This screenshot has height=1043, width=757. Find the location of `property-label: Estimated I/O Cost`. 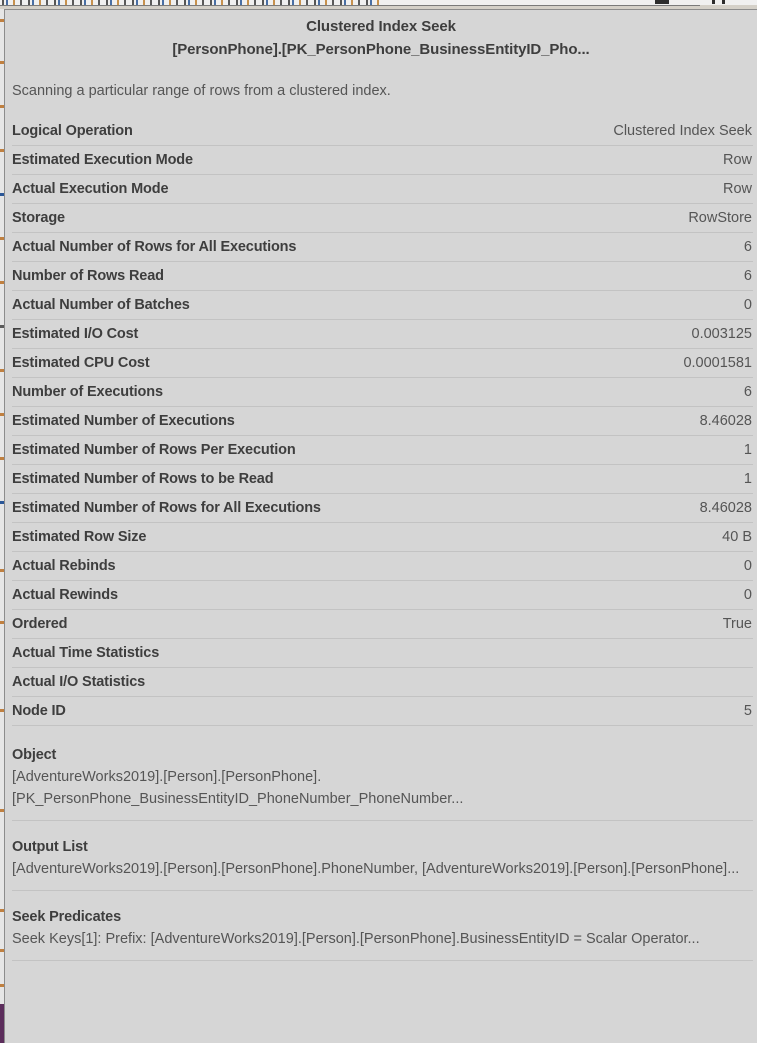

property-label: Estimated I/O Cost is located at coordinates (75, 334).